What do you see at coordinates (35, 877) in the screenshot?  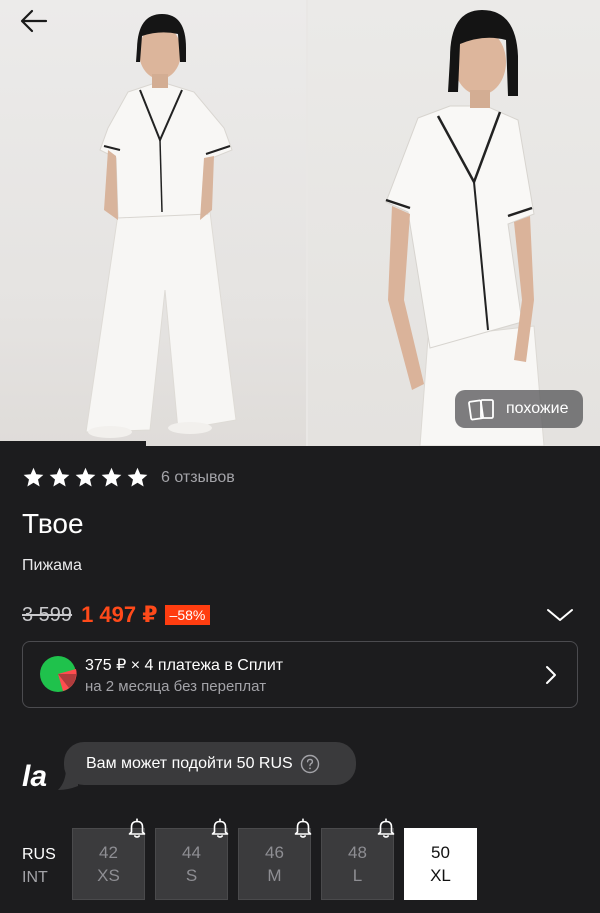 I see `size-system-secondary: INT` at bounding box center [35, 877].